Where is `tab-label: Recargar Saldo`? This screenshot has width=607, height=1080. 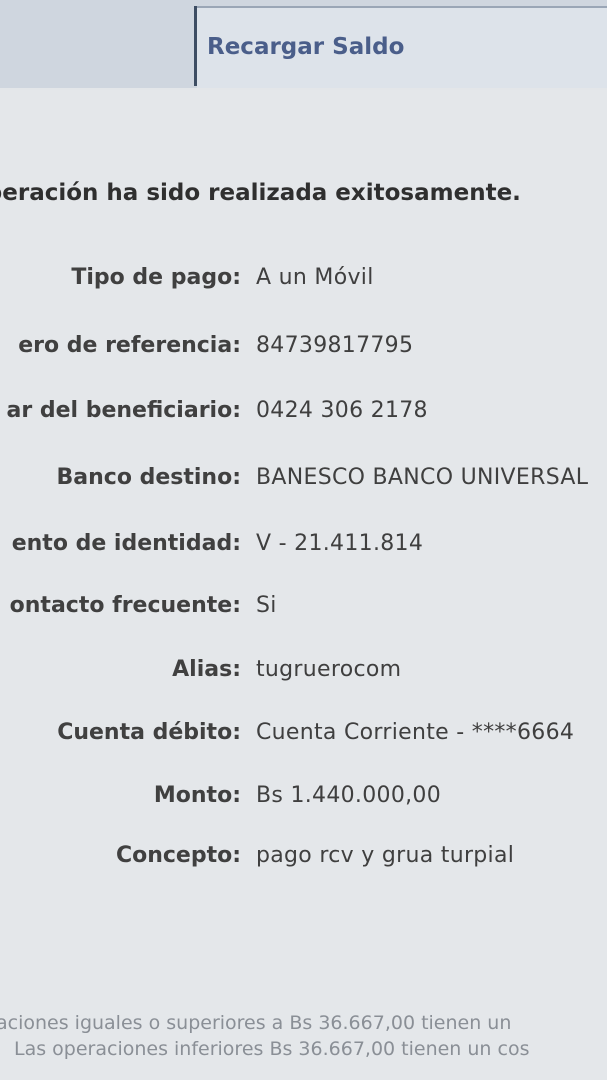 tab-label: Recargar Saldo is located at coordinates (306, 47).